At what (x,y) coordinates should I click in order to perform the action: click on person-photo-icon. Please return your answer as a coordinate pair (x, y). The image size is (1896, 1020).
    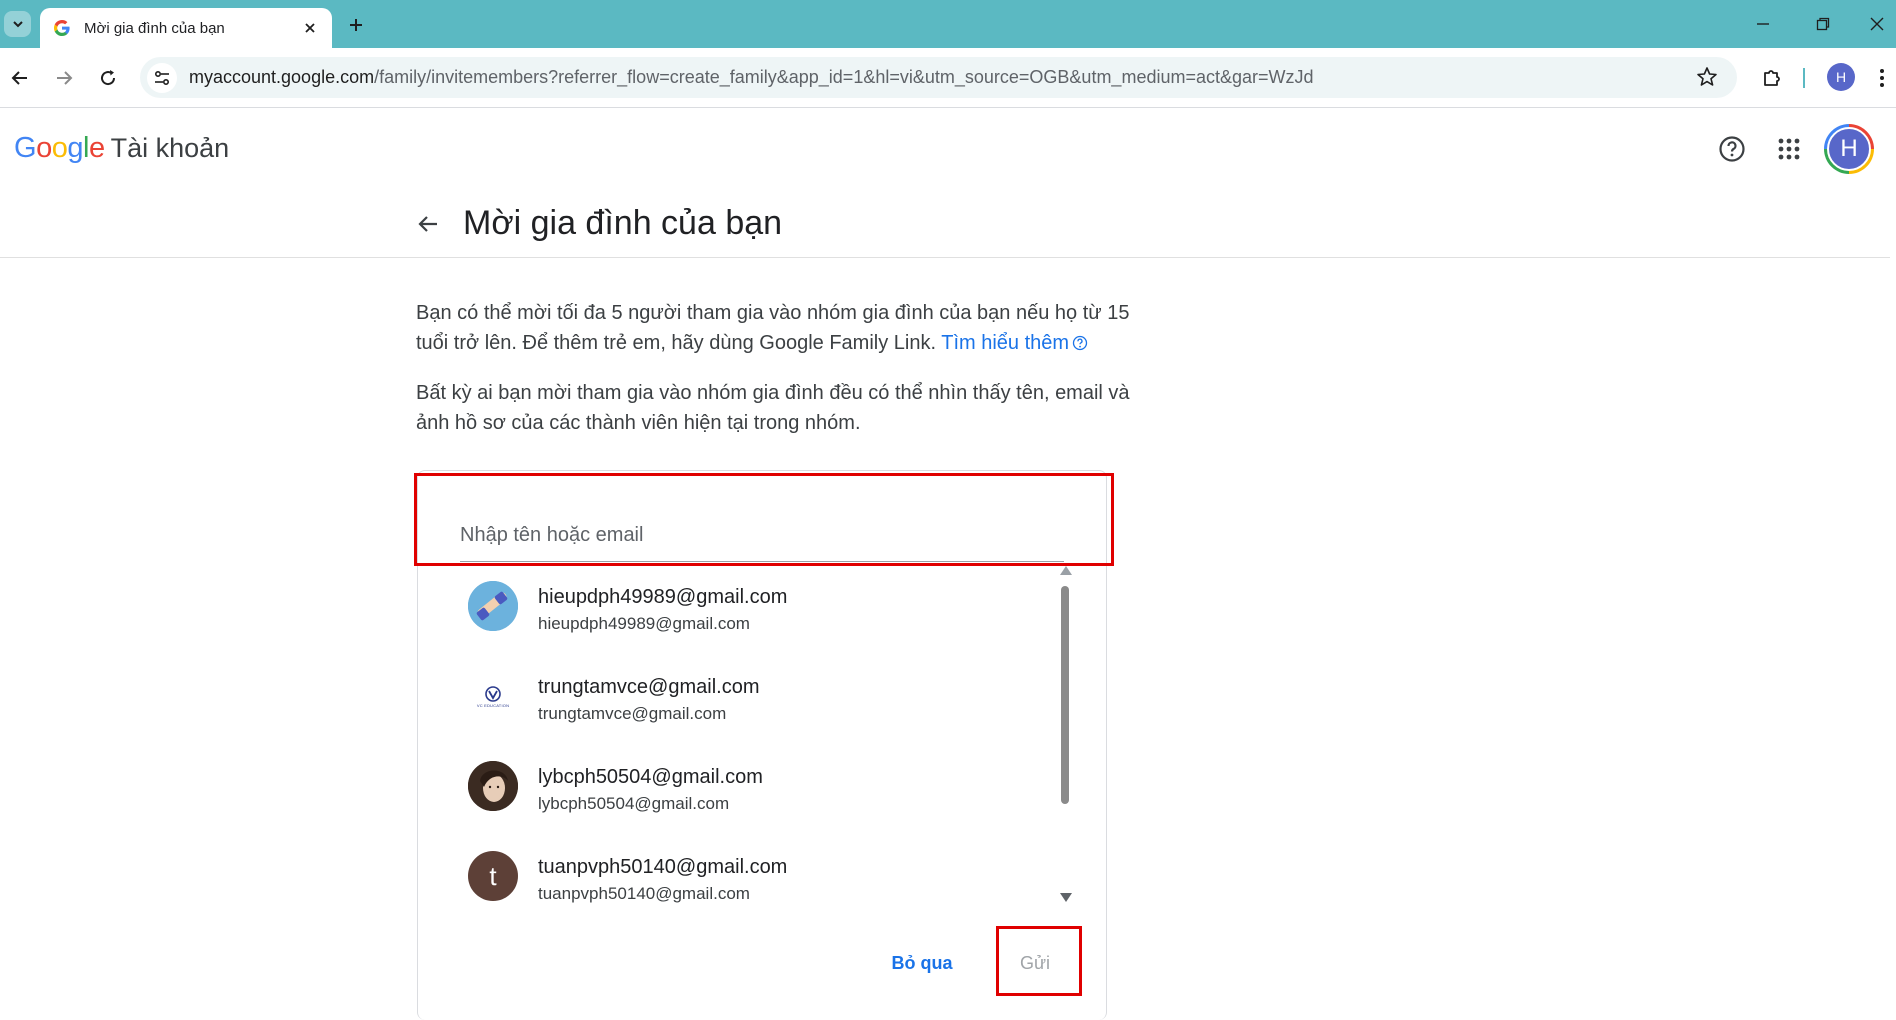
    Looking at the image, I should click on (493, 786).